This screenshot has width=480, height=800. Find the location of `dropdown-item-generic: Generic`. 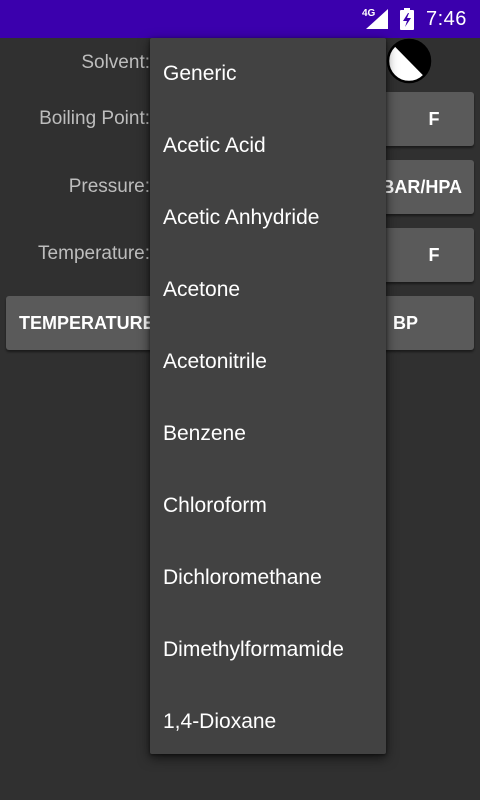

dropdown-item-generic: Generic is located at coordinates (268, 74).